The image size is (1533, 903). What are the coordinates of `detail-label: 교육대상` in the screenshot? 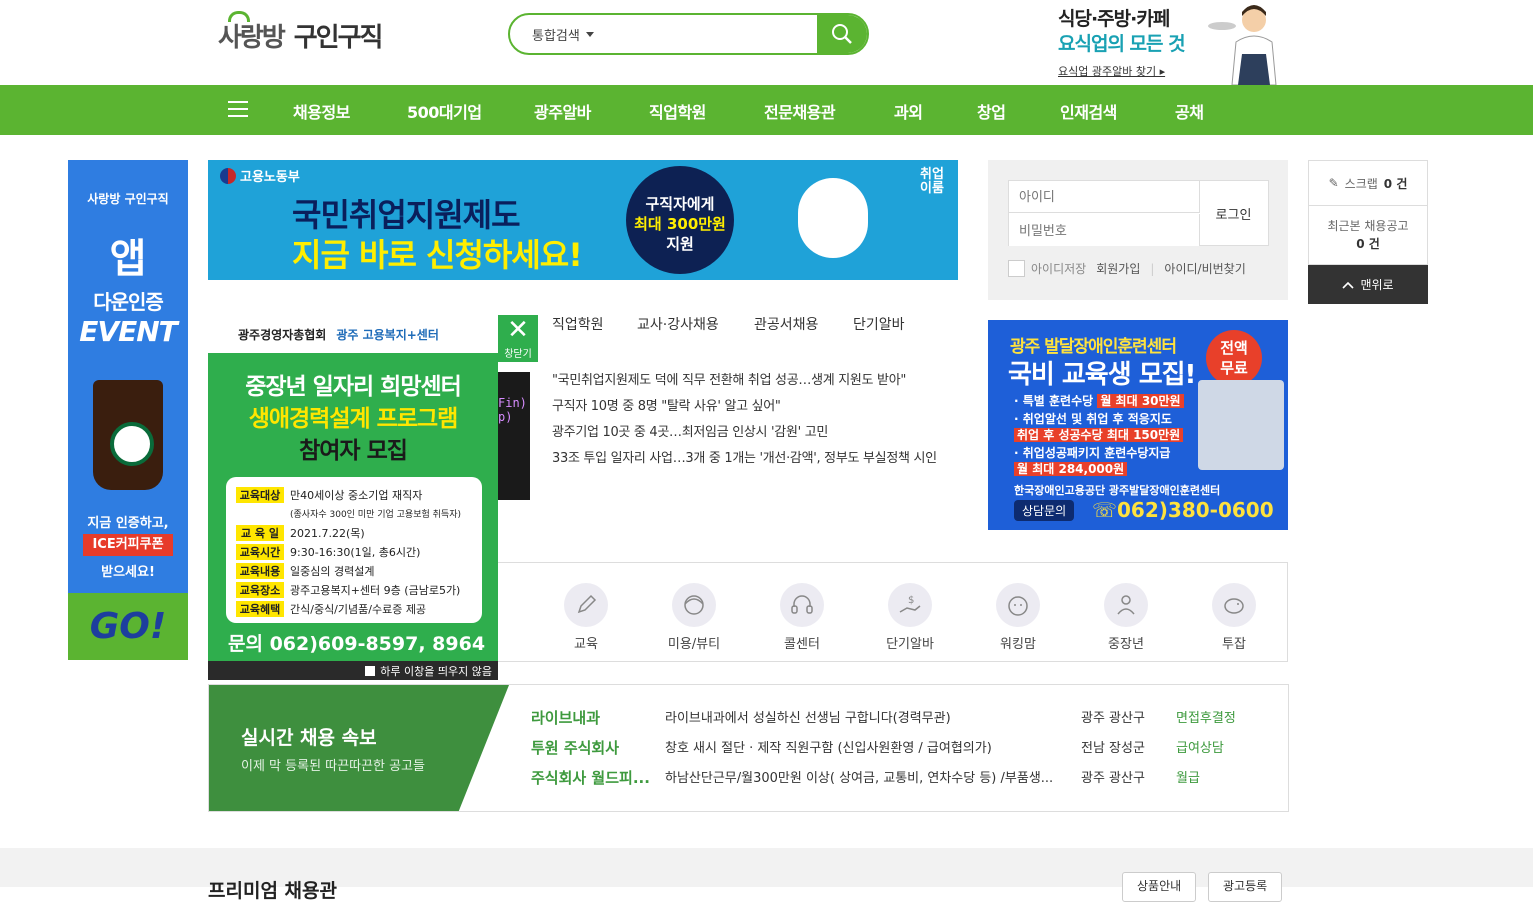 It's located at (260, 494).